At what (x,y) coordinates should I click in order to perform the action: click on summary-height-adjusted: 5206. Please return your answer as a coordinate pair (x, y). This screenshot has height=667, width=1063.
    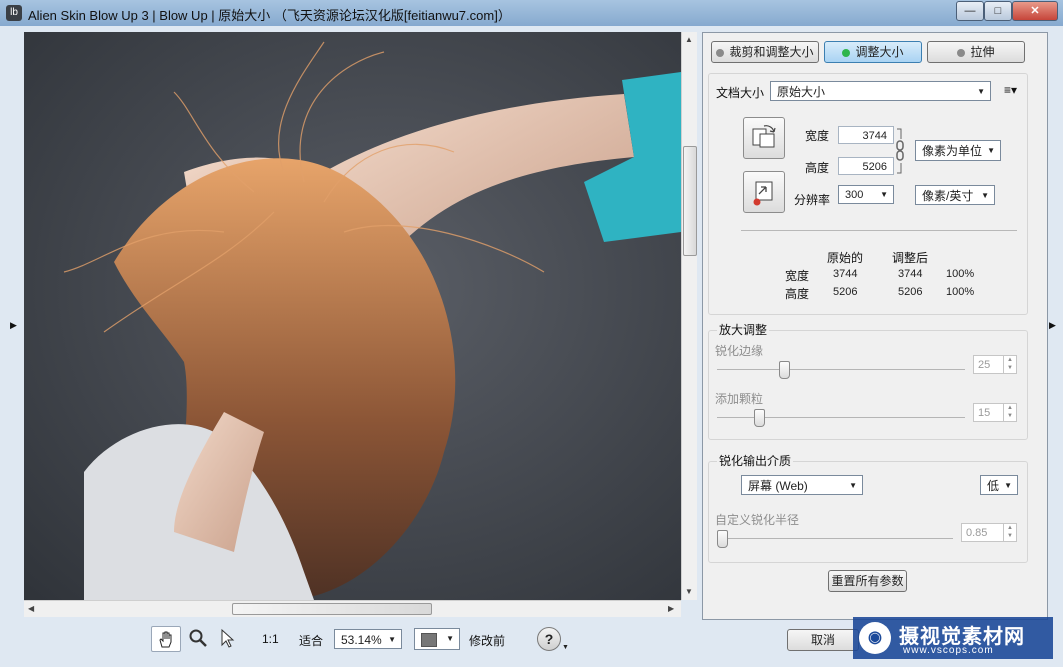
    Looking at the image, I should click on (910, 292).